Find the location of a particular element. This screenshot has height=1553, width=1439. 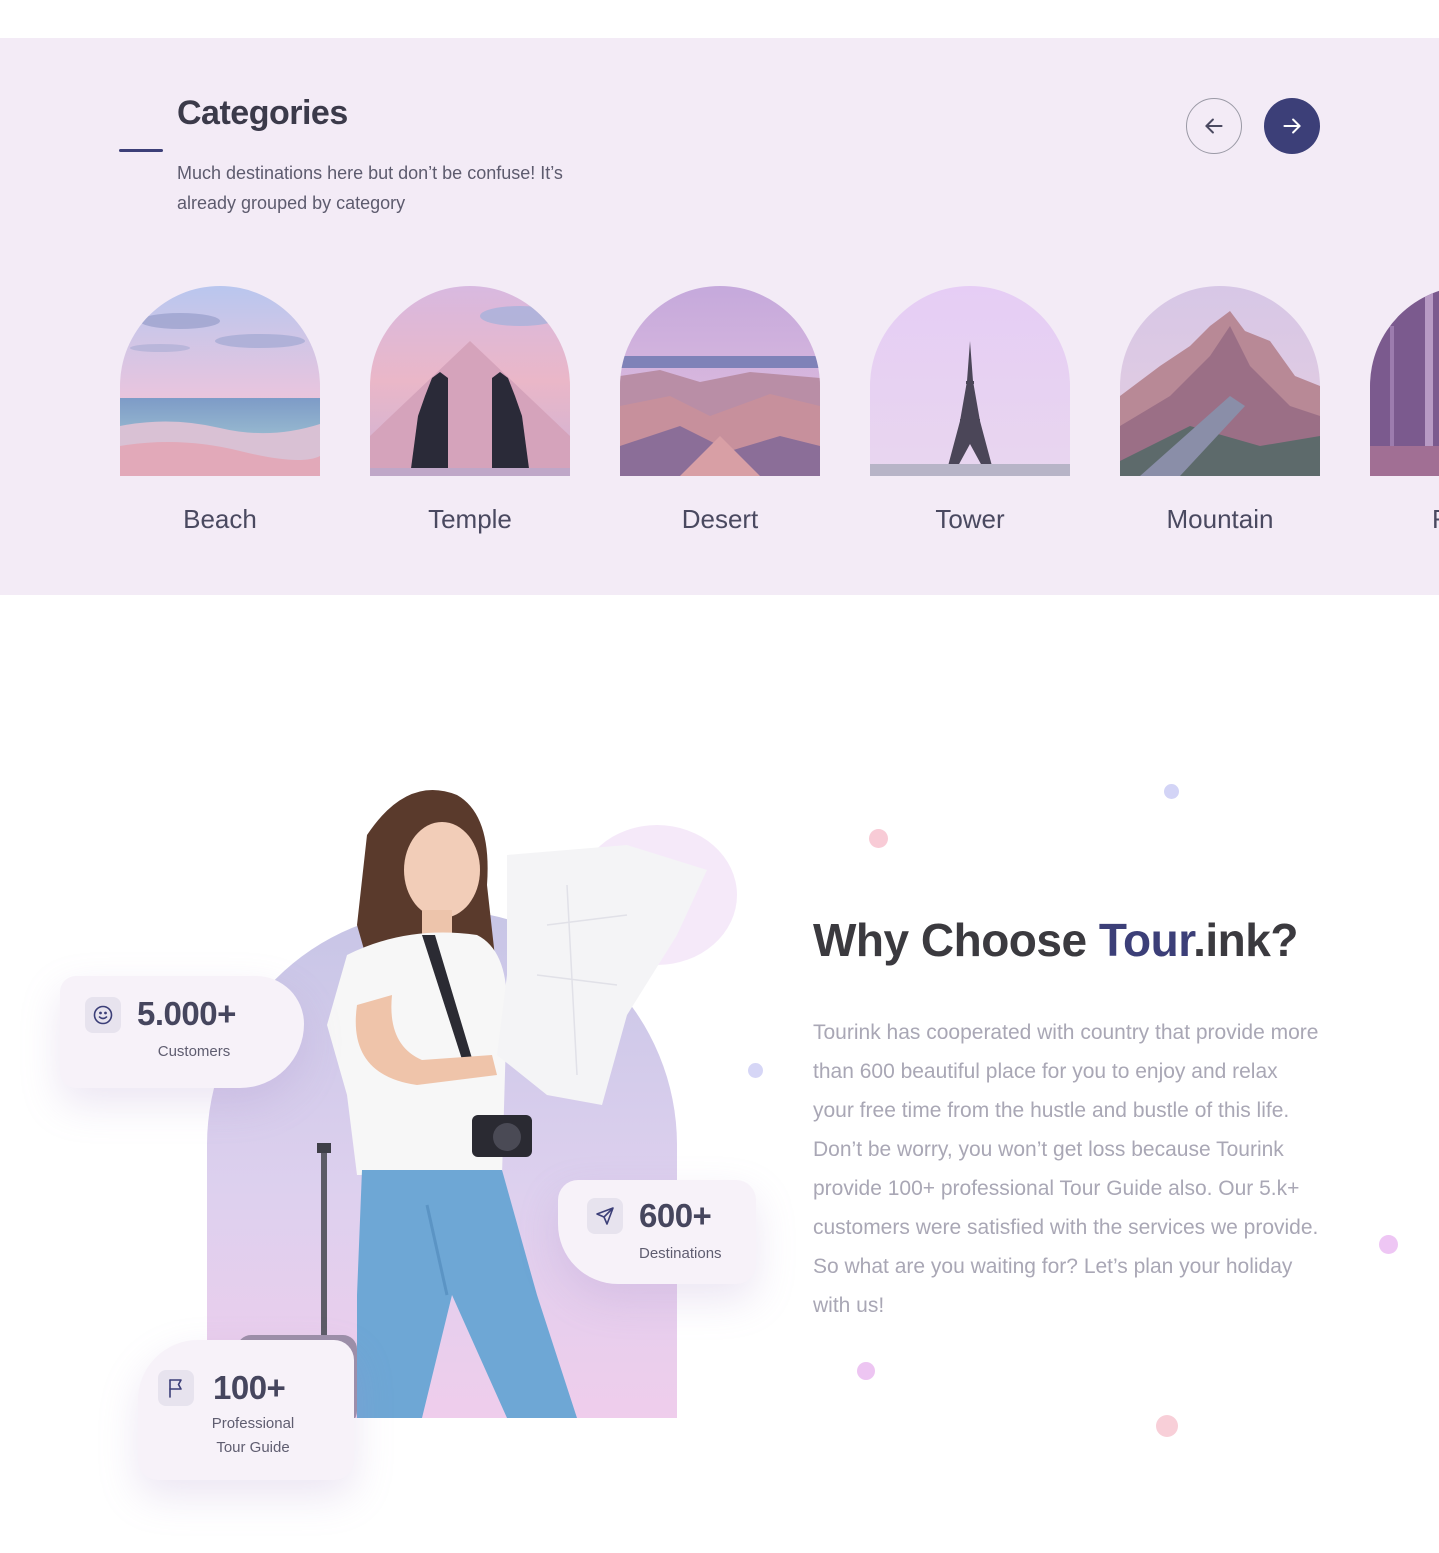

tower-image is located at coordinates (970, 381).